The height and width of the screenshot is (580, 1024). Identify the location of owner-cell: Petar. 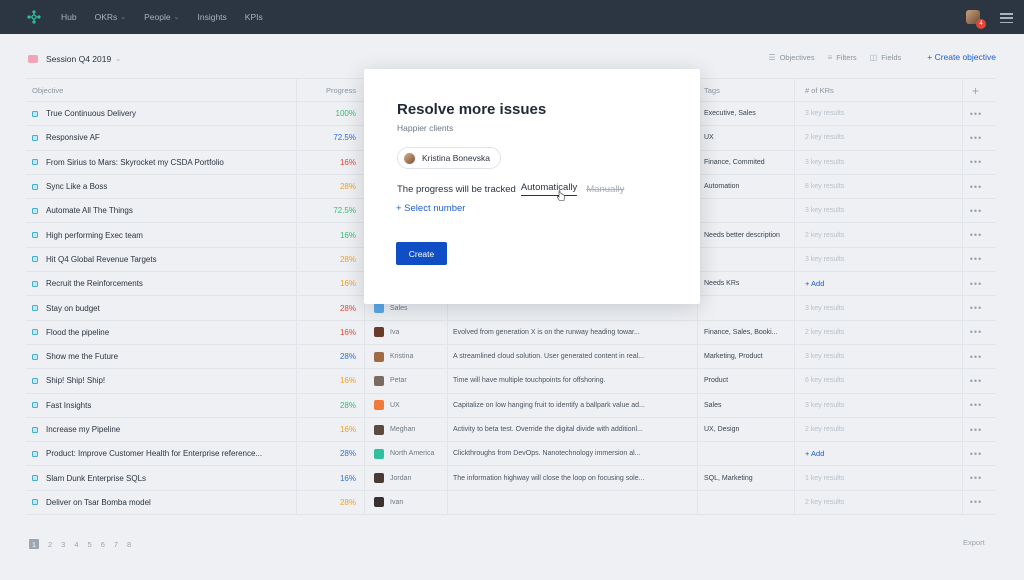
(410, 380).